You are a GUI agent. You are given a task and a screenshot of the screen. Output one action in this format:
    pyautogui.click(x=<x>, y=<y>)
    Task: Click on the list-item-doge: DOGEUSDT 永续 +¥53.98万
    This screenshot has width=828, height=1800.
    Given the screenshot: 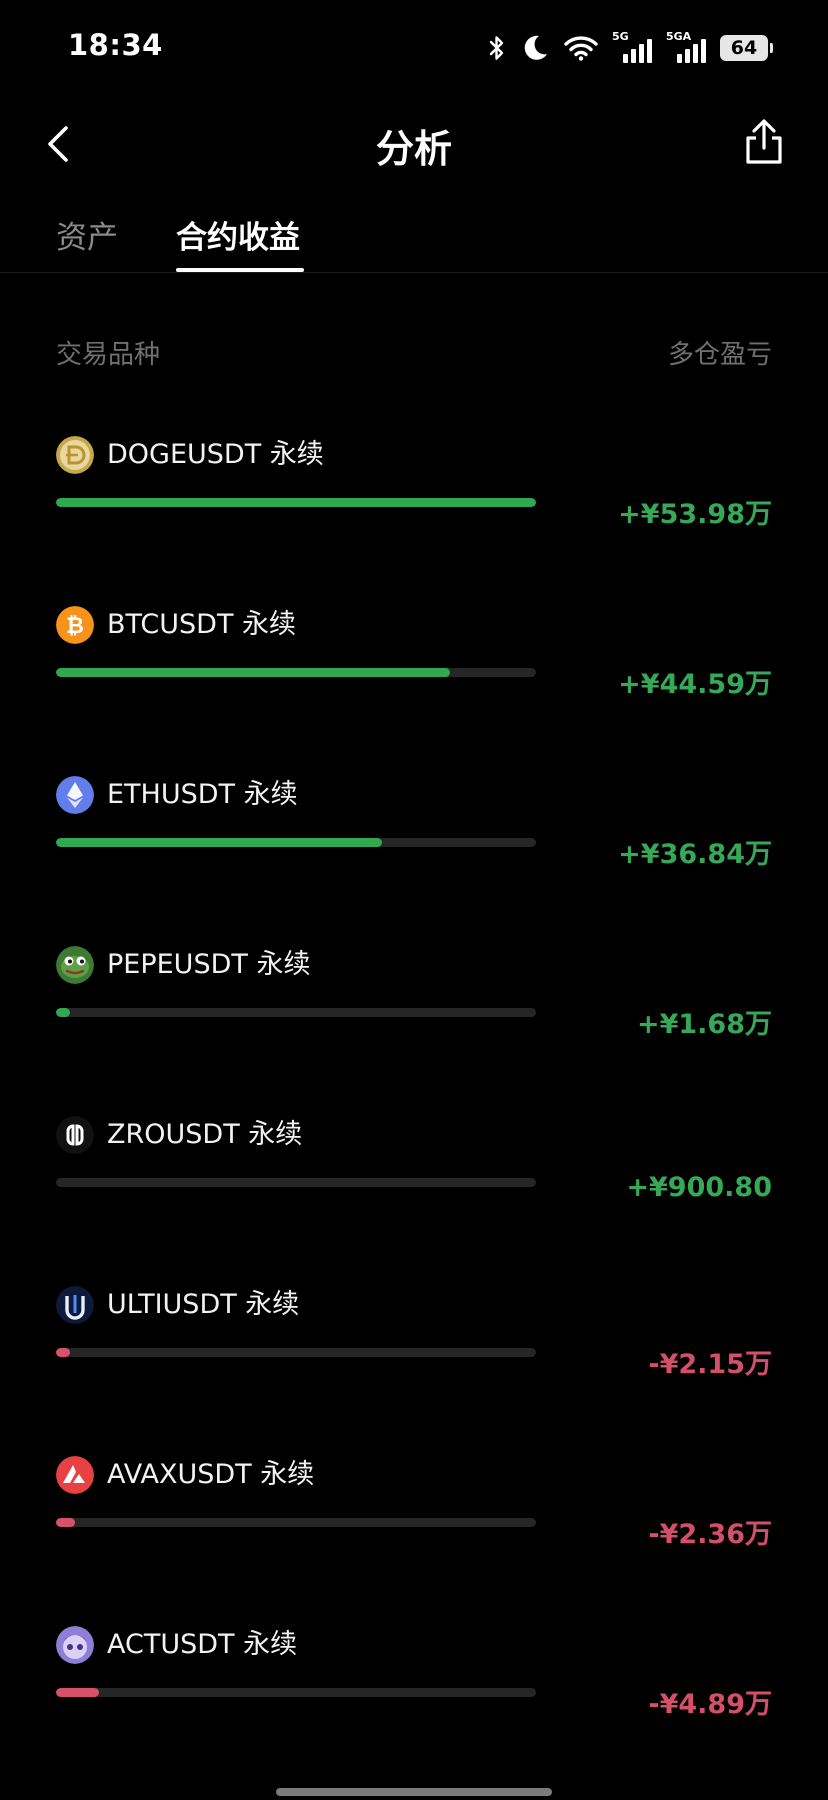 What is the action you would take?
    pyautogui.click(x=414, y=521)
    